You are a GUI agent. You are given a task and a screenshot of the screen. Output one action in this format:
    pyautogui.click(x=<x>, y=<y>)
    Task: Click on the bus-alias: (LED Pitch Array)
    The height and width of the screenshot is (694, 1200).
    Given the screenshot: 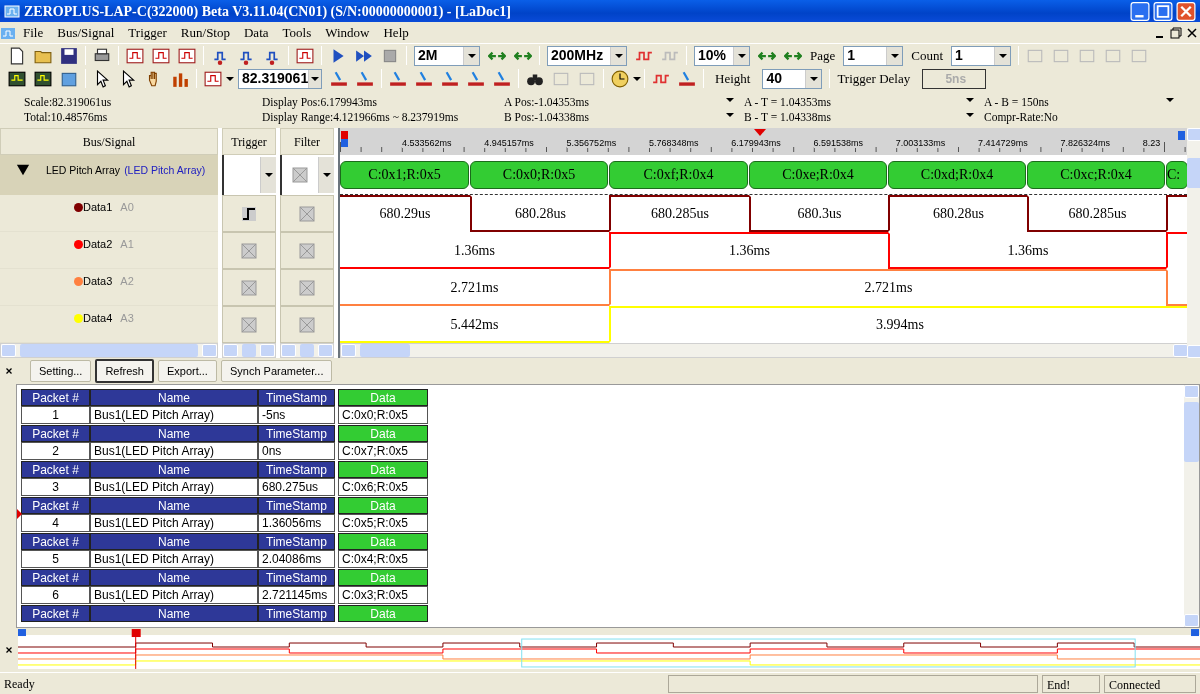 What is the action you would take?
    pyautogui.click(x=165, y=170)
    